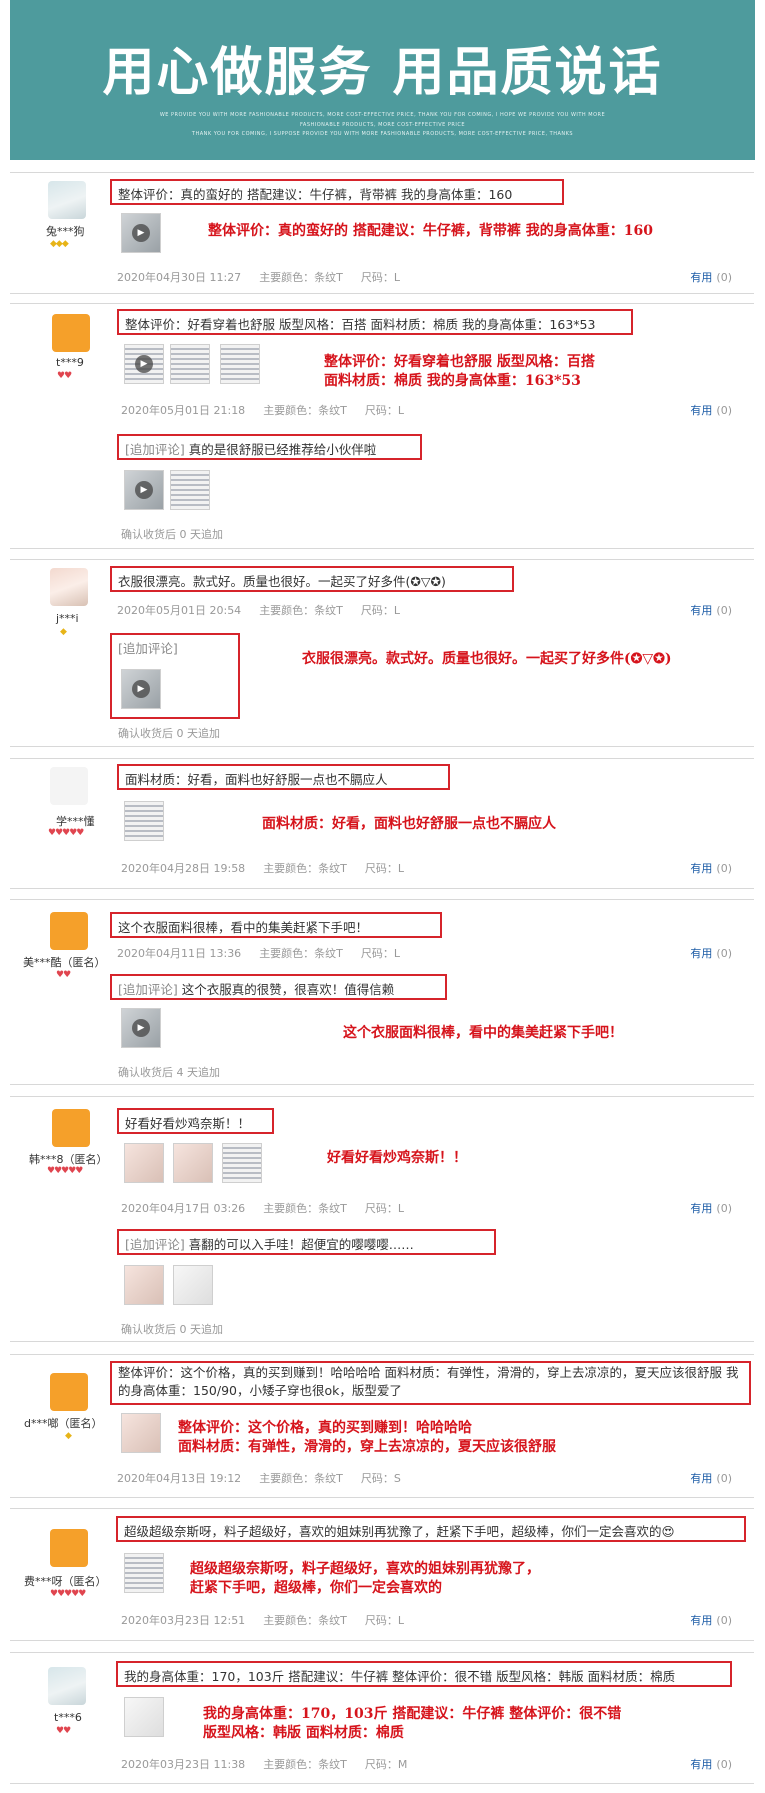  What do you see at coordinates (382, 73) in the screenshot?
I see `banner-title: 用心做服务 用品质说话` at bounding box center [382, 73].